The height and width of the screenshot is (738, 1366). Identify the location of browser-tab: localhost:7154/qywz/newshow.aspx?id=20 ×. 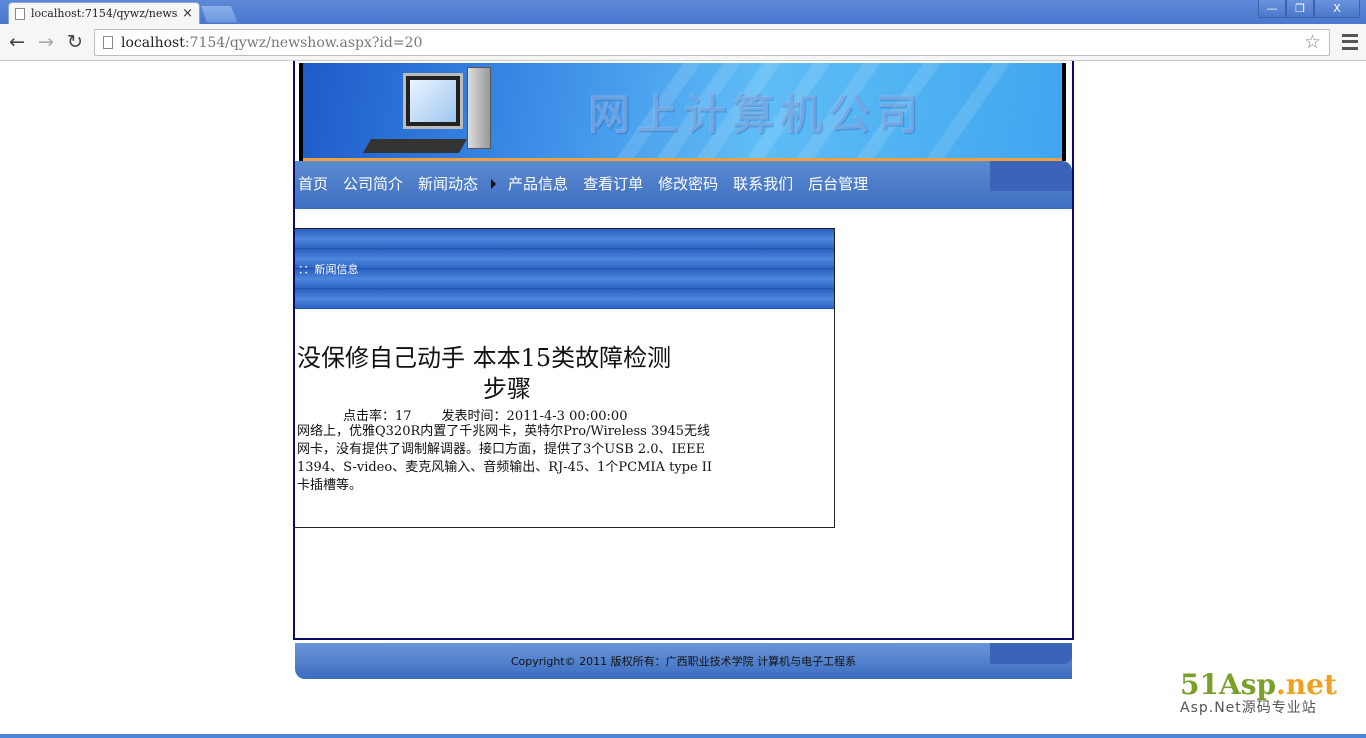
(104, 13).